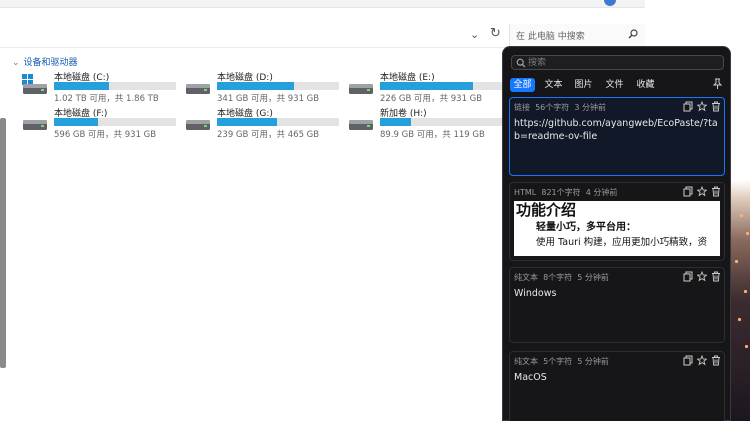  I want to click on drive-tile: 本地磁盘 (D:) 341 GB 可用，共 931 GB, so click(265, 87).